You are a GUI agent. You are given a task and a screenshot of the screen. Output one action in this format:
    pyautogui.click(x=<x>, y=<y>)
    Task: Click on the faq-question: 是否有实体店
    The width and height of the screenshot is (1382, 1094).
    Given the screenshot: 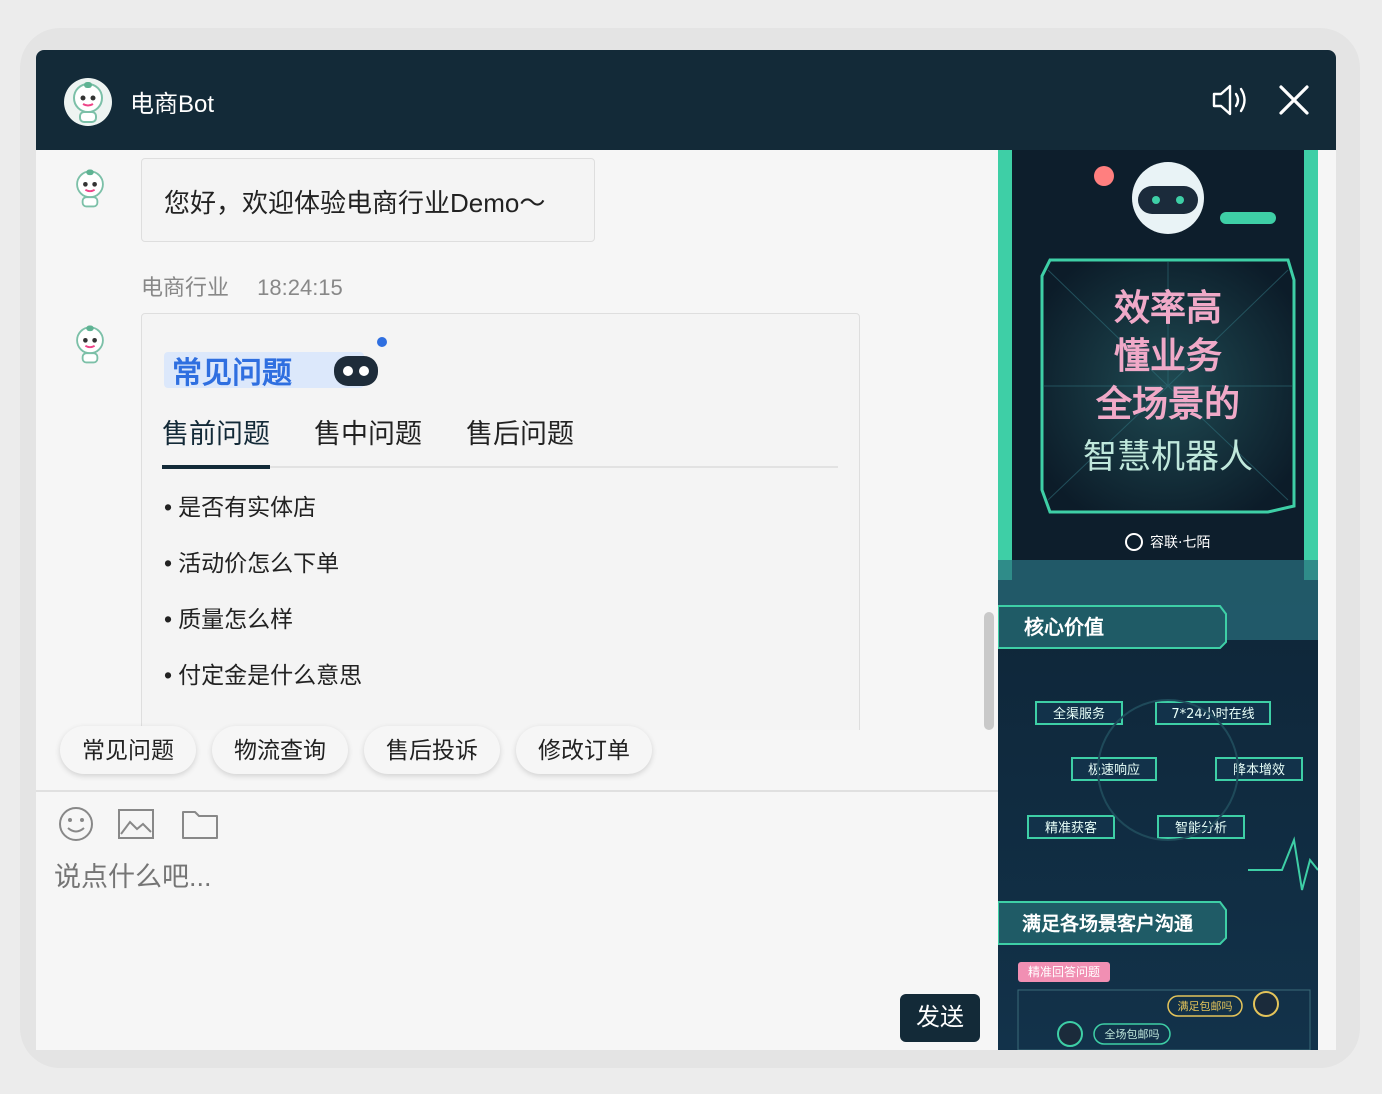 What is the action you would take?
    pyautogui.click(x=263, y=520)
    